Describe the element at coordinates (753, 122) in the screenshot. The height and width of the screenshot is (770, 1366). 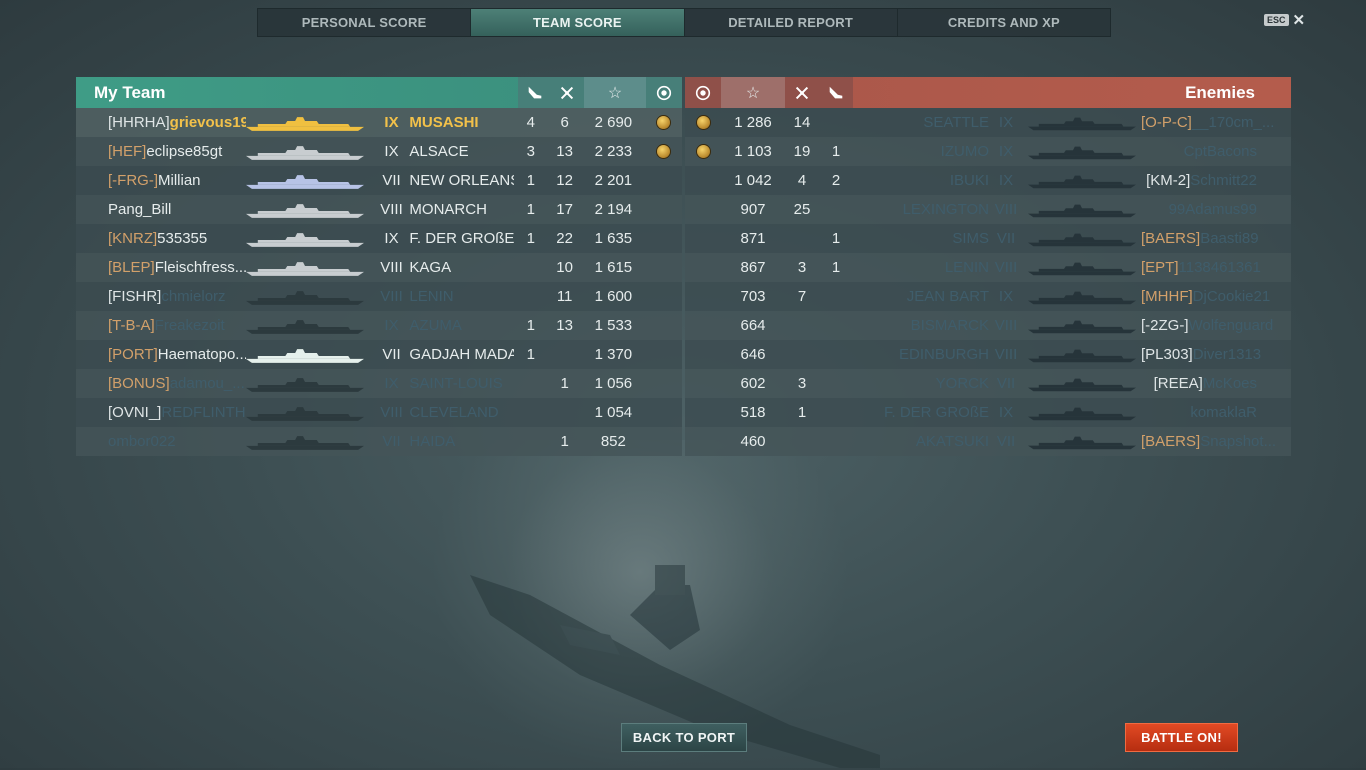
I see `base-xp: 1 286` at that location.